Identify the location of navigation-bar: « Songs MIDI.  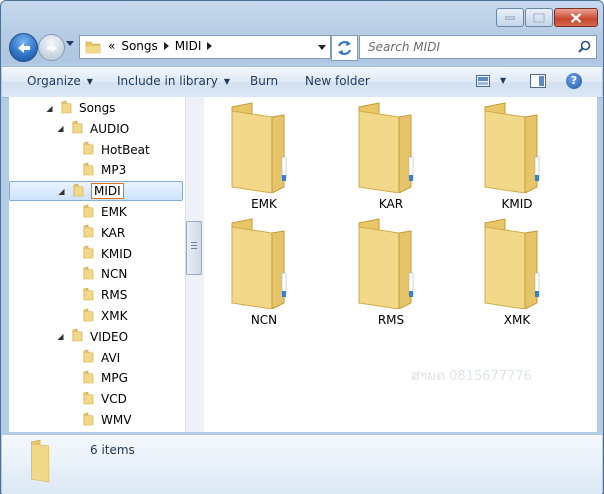
(303, 47).